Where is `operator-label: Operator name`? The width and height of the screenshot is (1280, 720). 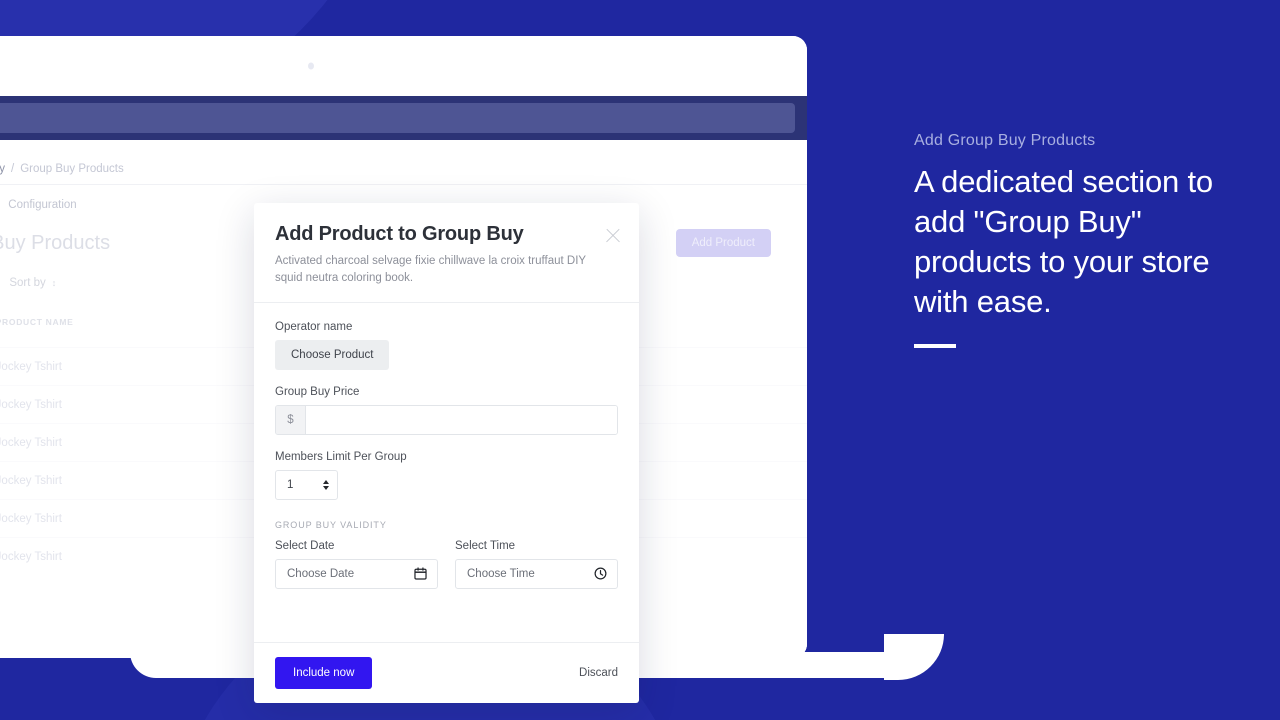
operator-label: Operator name is located at coordinates (314, 326).